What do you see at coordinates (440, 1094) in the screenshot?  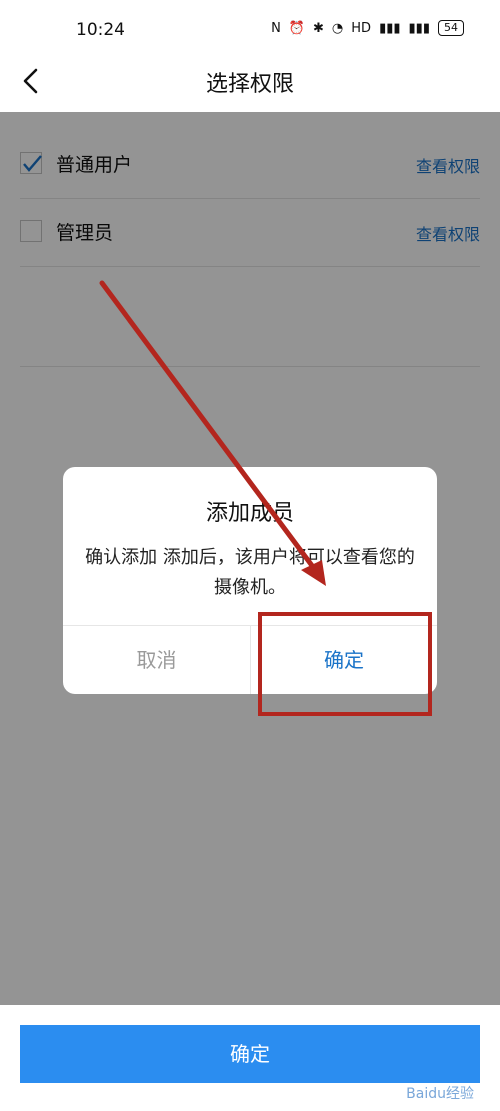 I see `watermark: Baidu经验` at bounding box center [440, 1094].